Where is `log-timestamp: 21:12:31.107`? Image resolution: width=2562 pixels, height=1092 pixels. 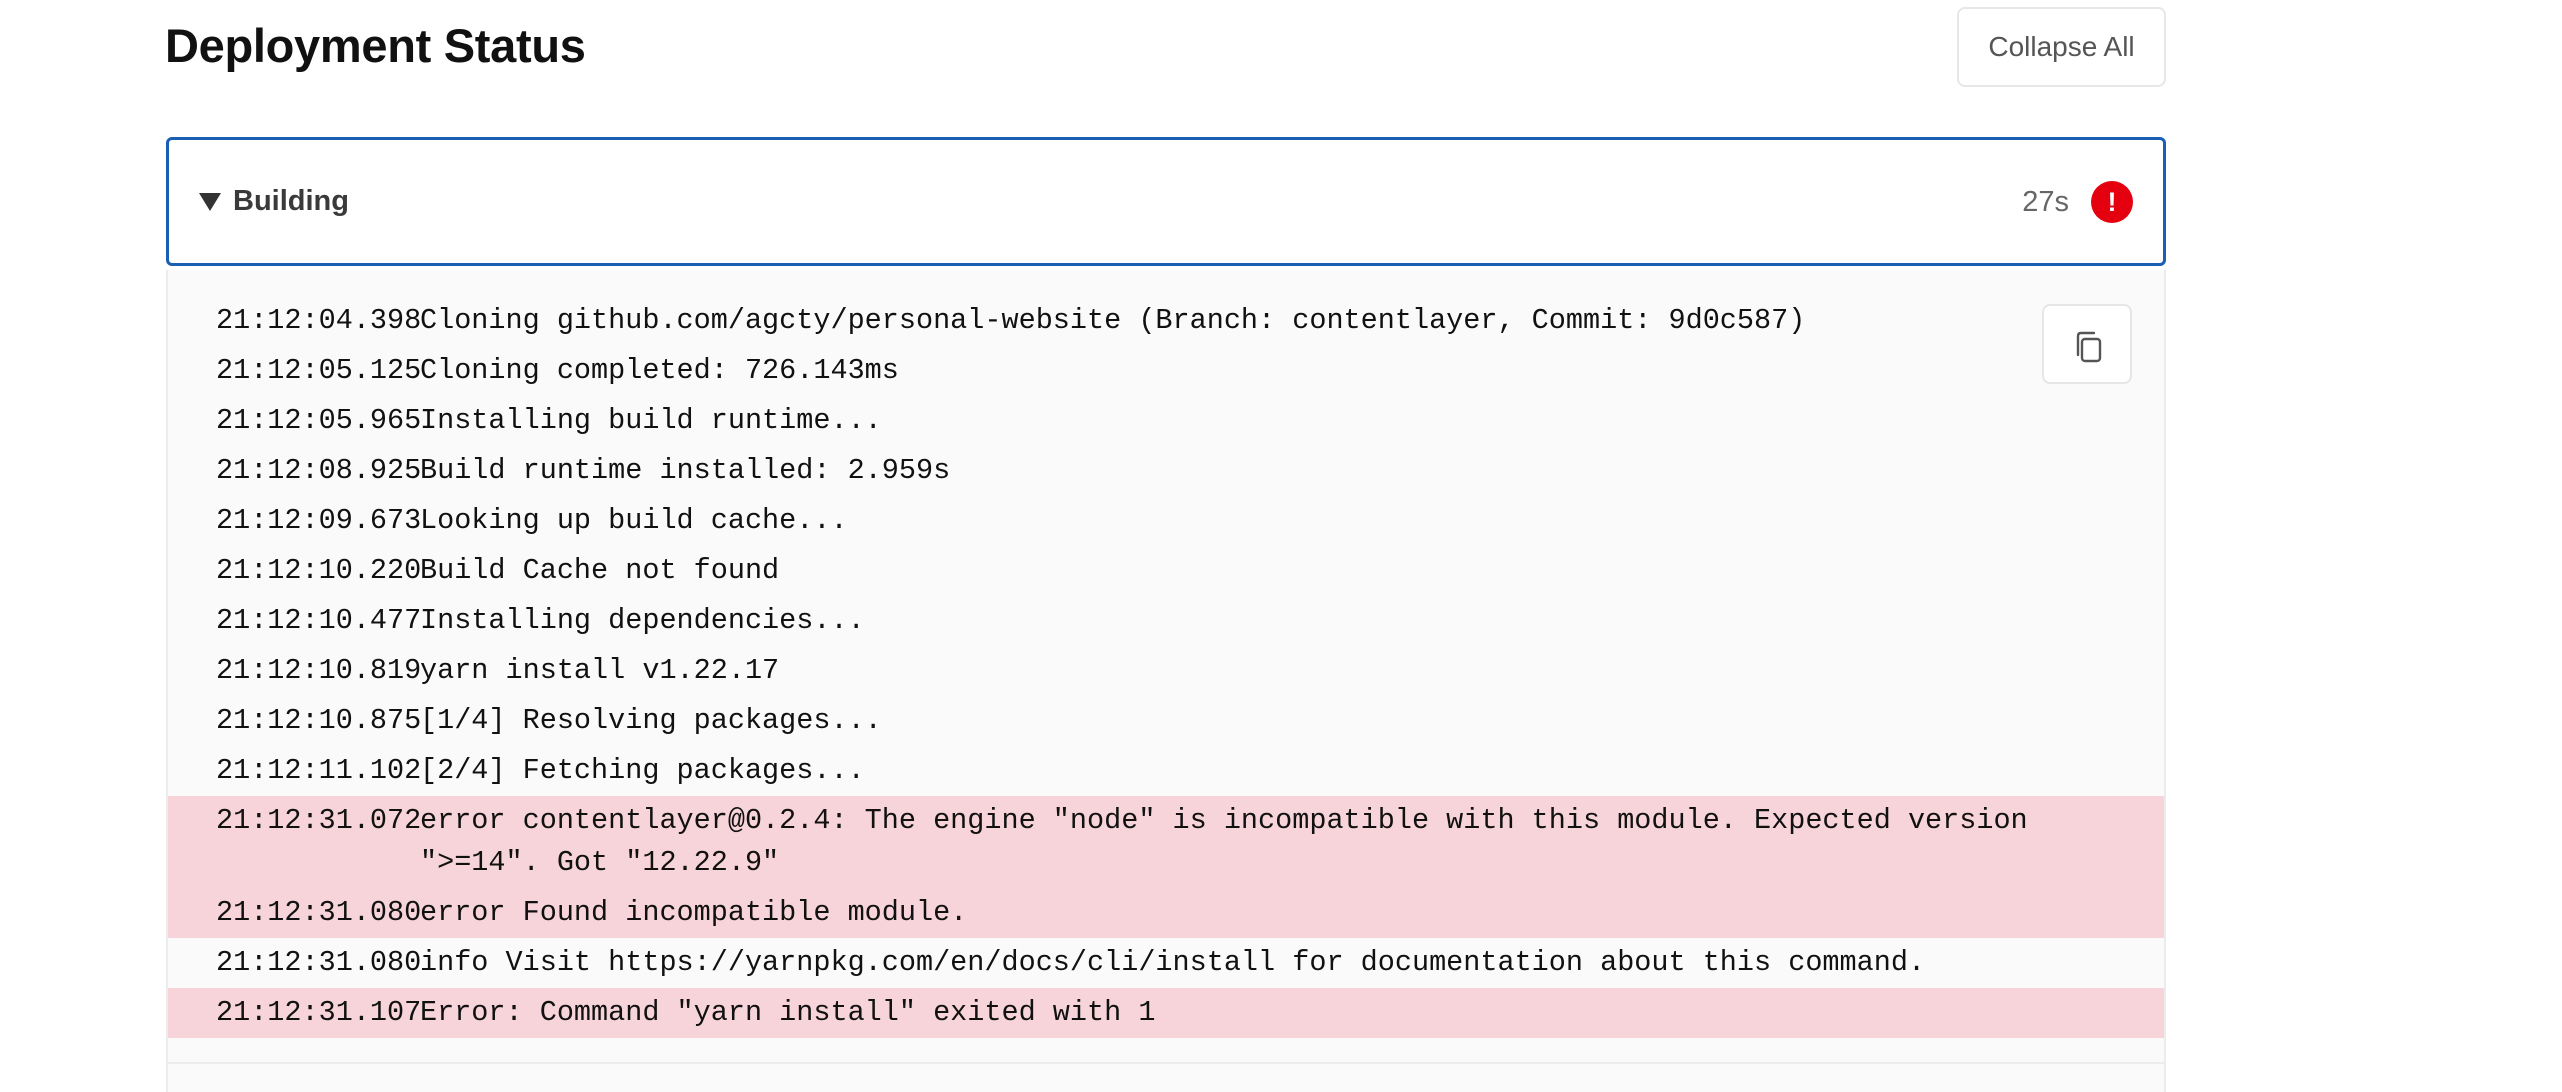 log-timestamp: 21:12:31.107 is located at coordinates (319, 1012).